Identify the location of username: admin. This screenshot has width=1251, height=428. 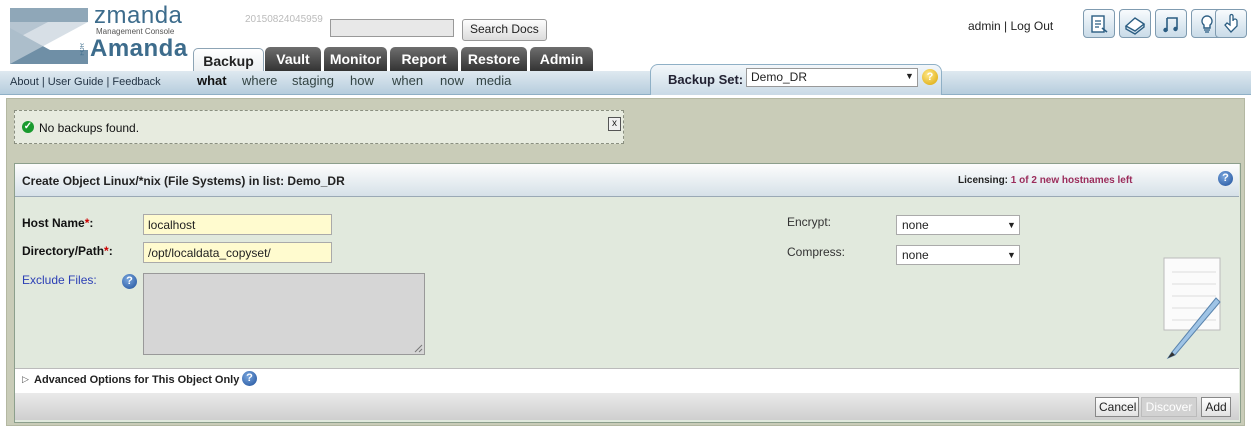
(984, 26).